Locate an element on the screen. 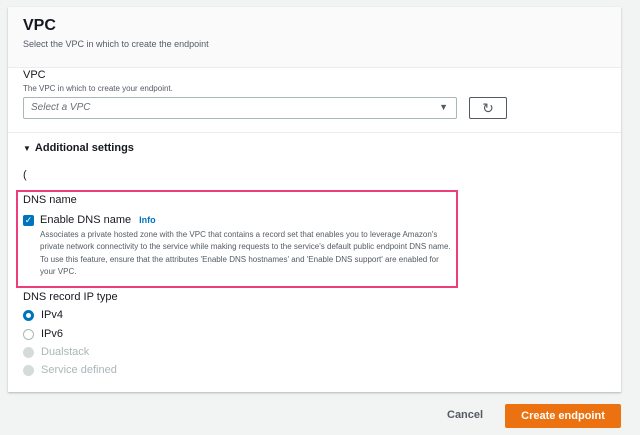 The height and width of the screenshot is (435, 640). enable-dns-name-checkbox-row: ✓ Enable DNS name Info is located at coordinates (89, 220).